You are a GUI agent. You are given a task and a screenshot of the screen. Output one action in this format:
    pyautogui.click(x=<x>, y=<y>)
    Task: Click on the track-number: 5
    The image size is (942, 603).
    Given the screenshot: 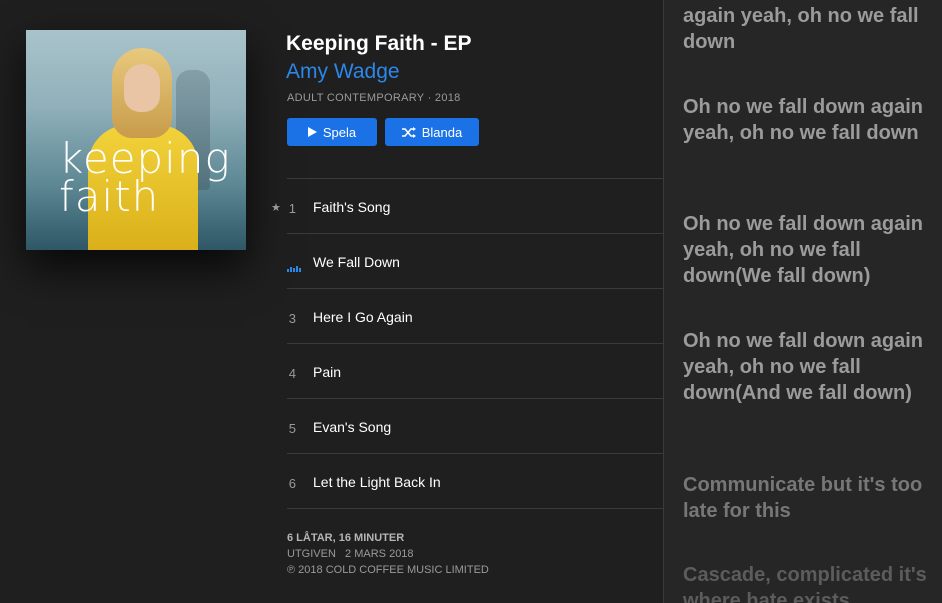 What is the action you would take?
    pyautogui.click(x=292, y=428)
    